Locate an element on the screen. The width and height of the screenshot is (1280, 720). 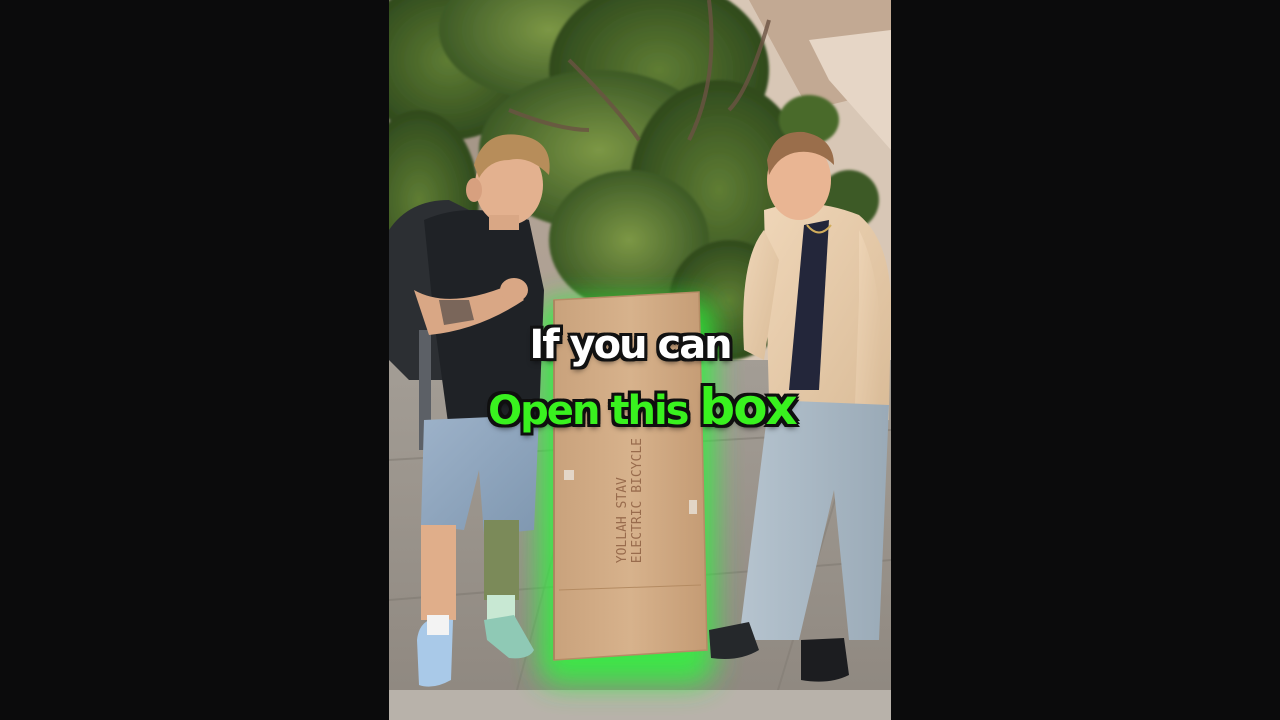
box-print-text: YOLLAH STAV ELECTRIC BICYCLE is located at coordinates (630, 500).